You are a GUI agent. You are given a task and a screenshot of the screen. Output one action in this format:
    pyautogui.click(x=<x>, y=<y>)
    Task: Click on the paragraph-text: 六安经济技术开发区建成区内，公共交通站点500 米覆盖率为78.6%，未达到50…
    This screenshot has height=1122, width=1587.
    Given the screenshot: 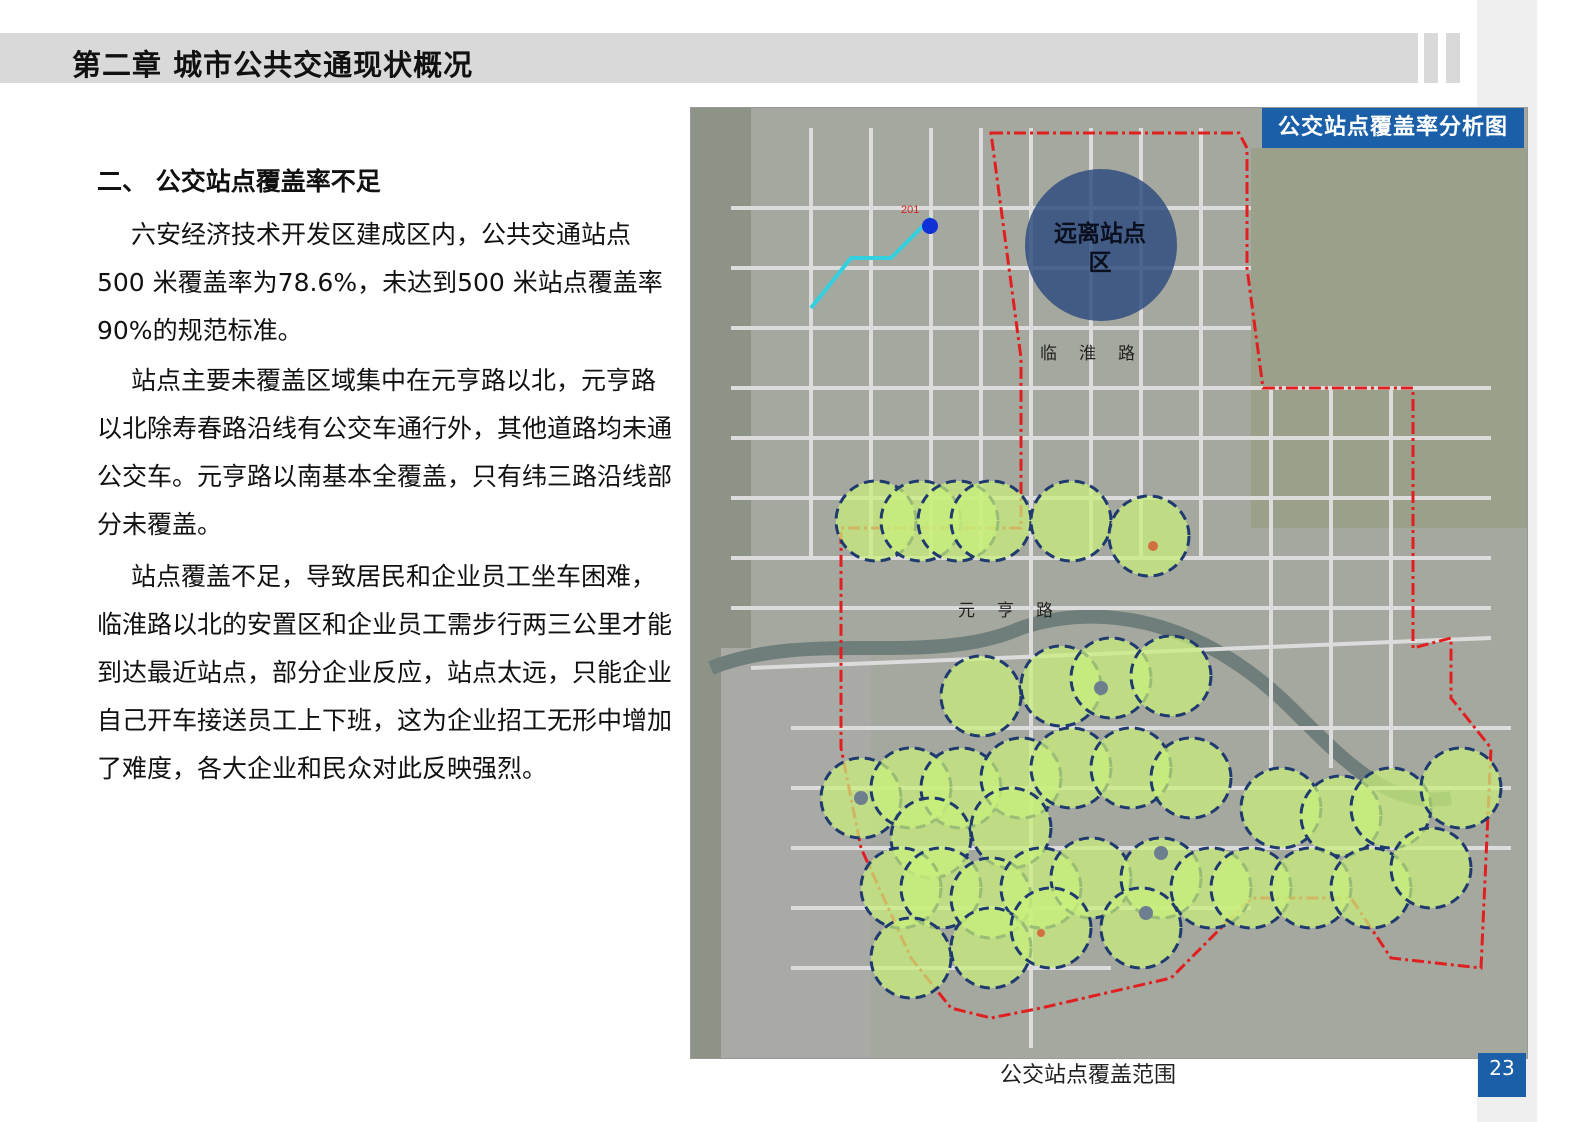 What is the action you would take?
    pyautogui.click(x=380, y=282)
    